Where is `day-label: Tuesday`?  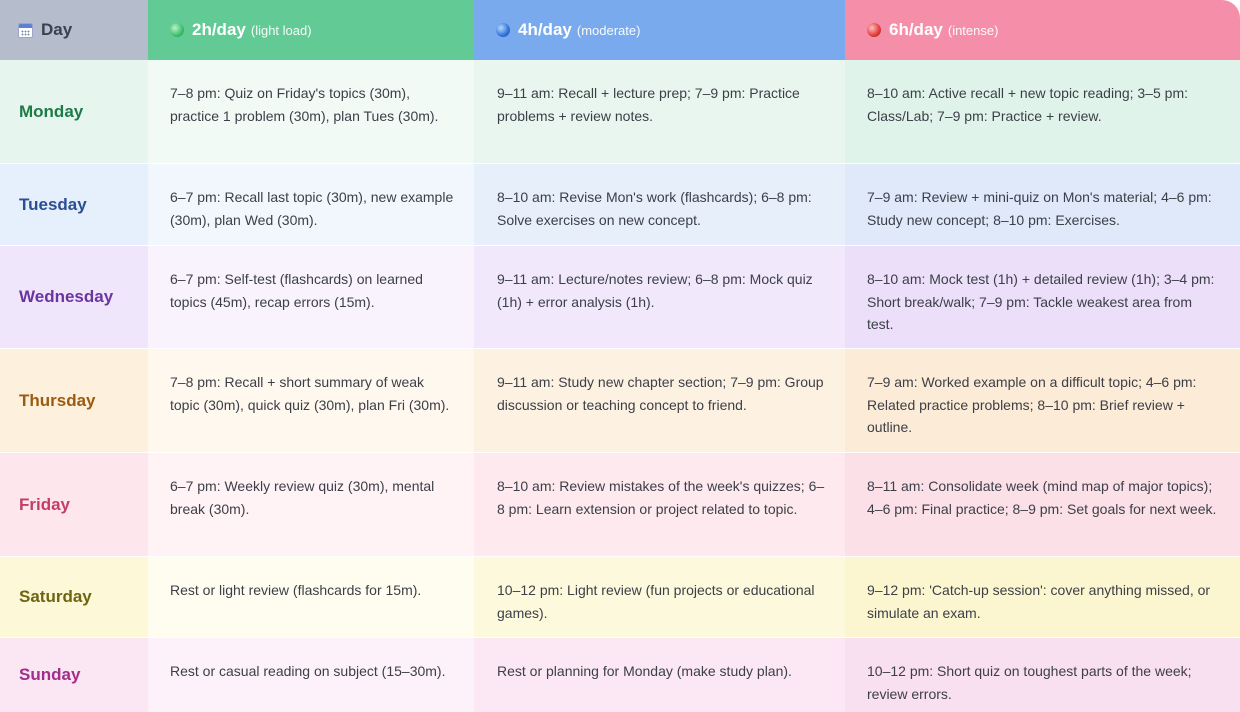
day-label: Tuesday is located at coordinates (74, 205).